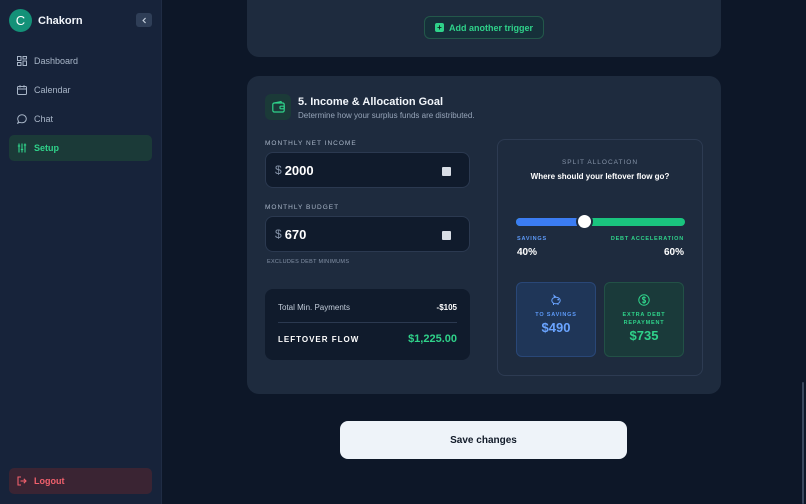 This screenshot has width=806, height=504. Describe the element at coordinates (527, 252) in the screenshot. I see `savings-percent: 40%` at that location.